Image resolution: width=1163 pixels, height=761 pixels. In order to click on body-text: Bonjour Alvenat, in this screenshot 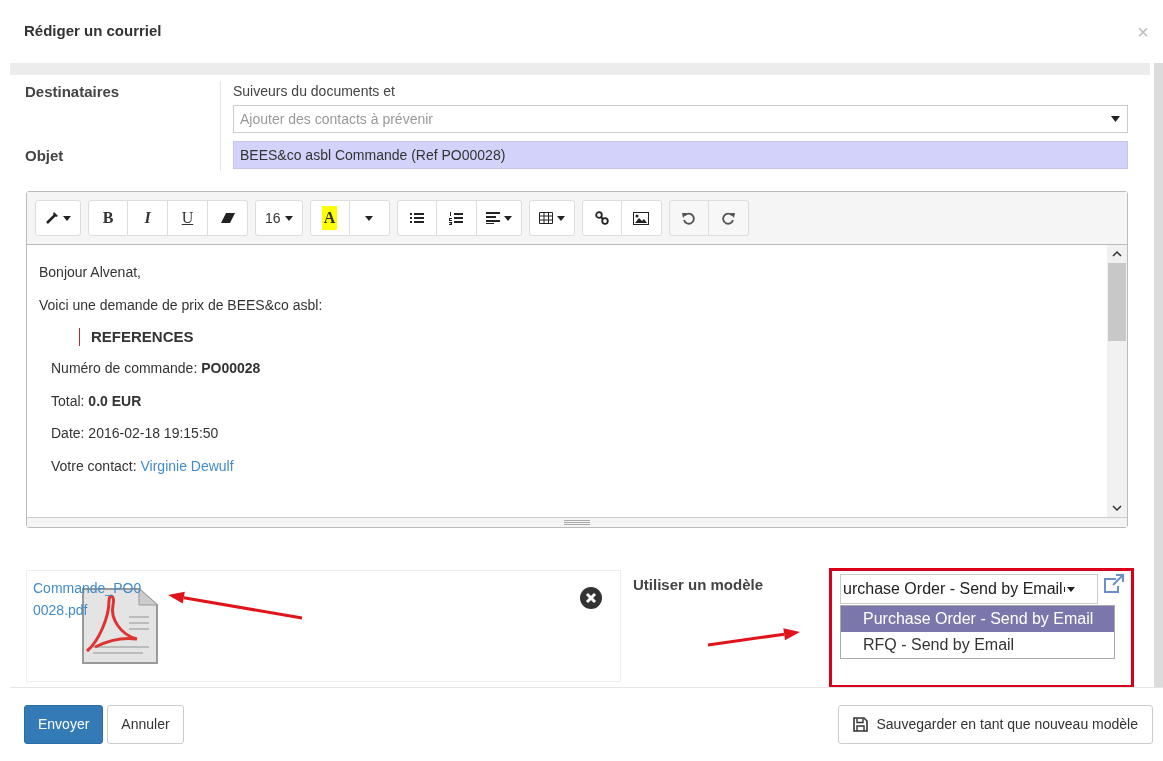, I will do `click(90, 272)`.